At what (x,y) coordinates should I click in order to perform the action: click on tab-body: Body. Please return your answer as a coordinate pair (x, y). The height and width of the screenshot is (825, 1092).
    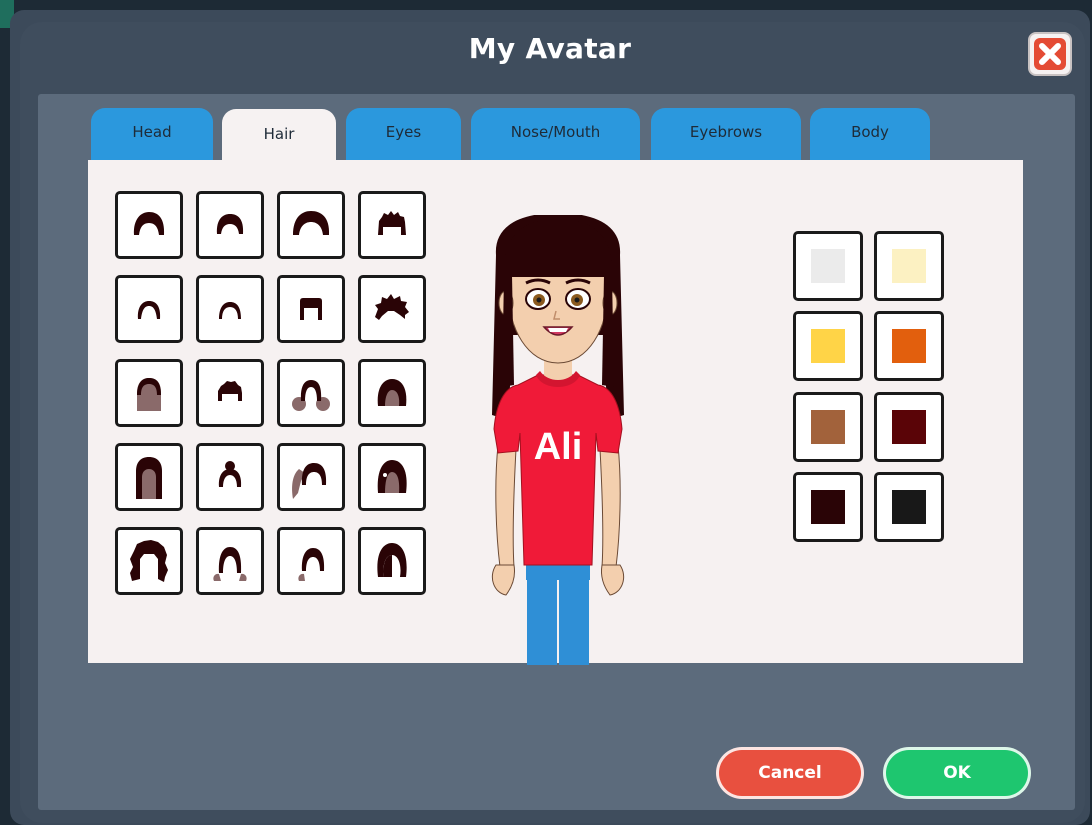
    Looking at the image, I should click on (870, 134).